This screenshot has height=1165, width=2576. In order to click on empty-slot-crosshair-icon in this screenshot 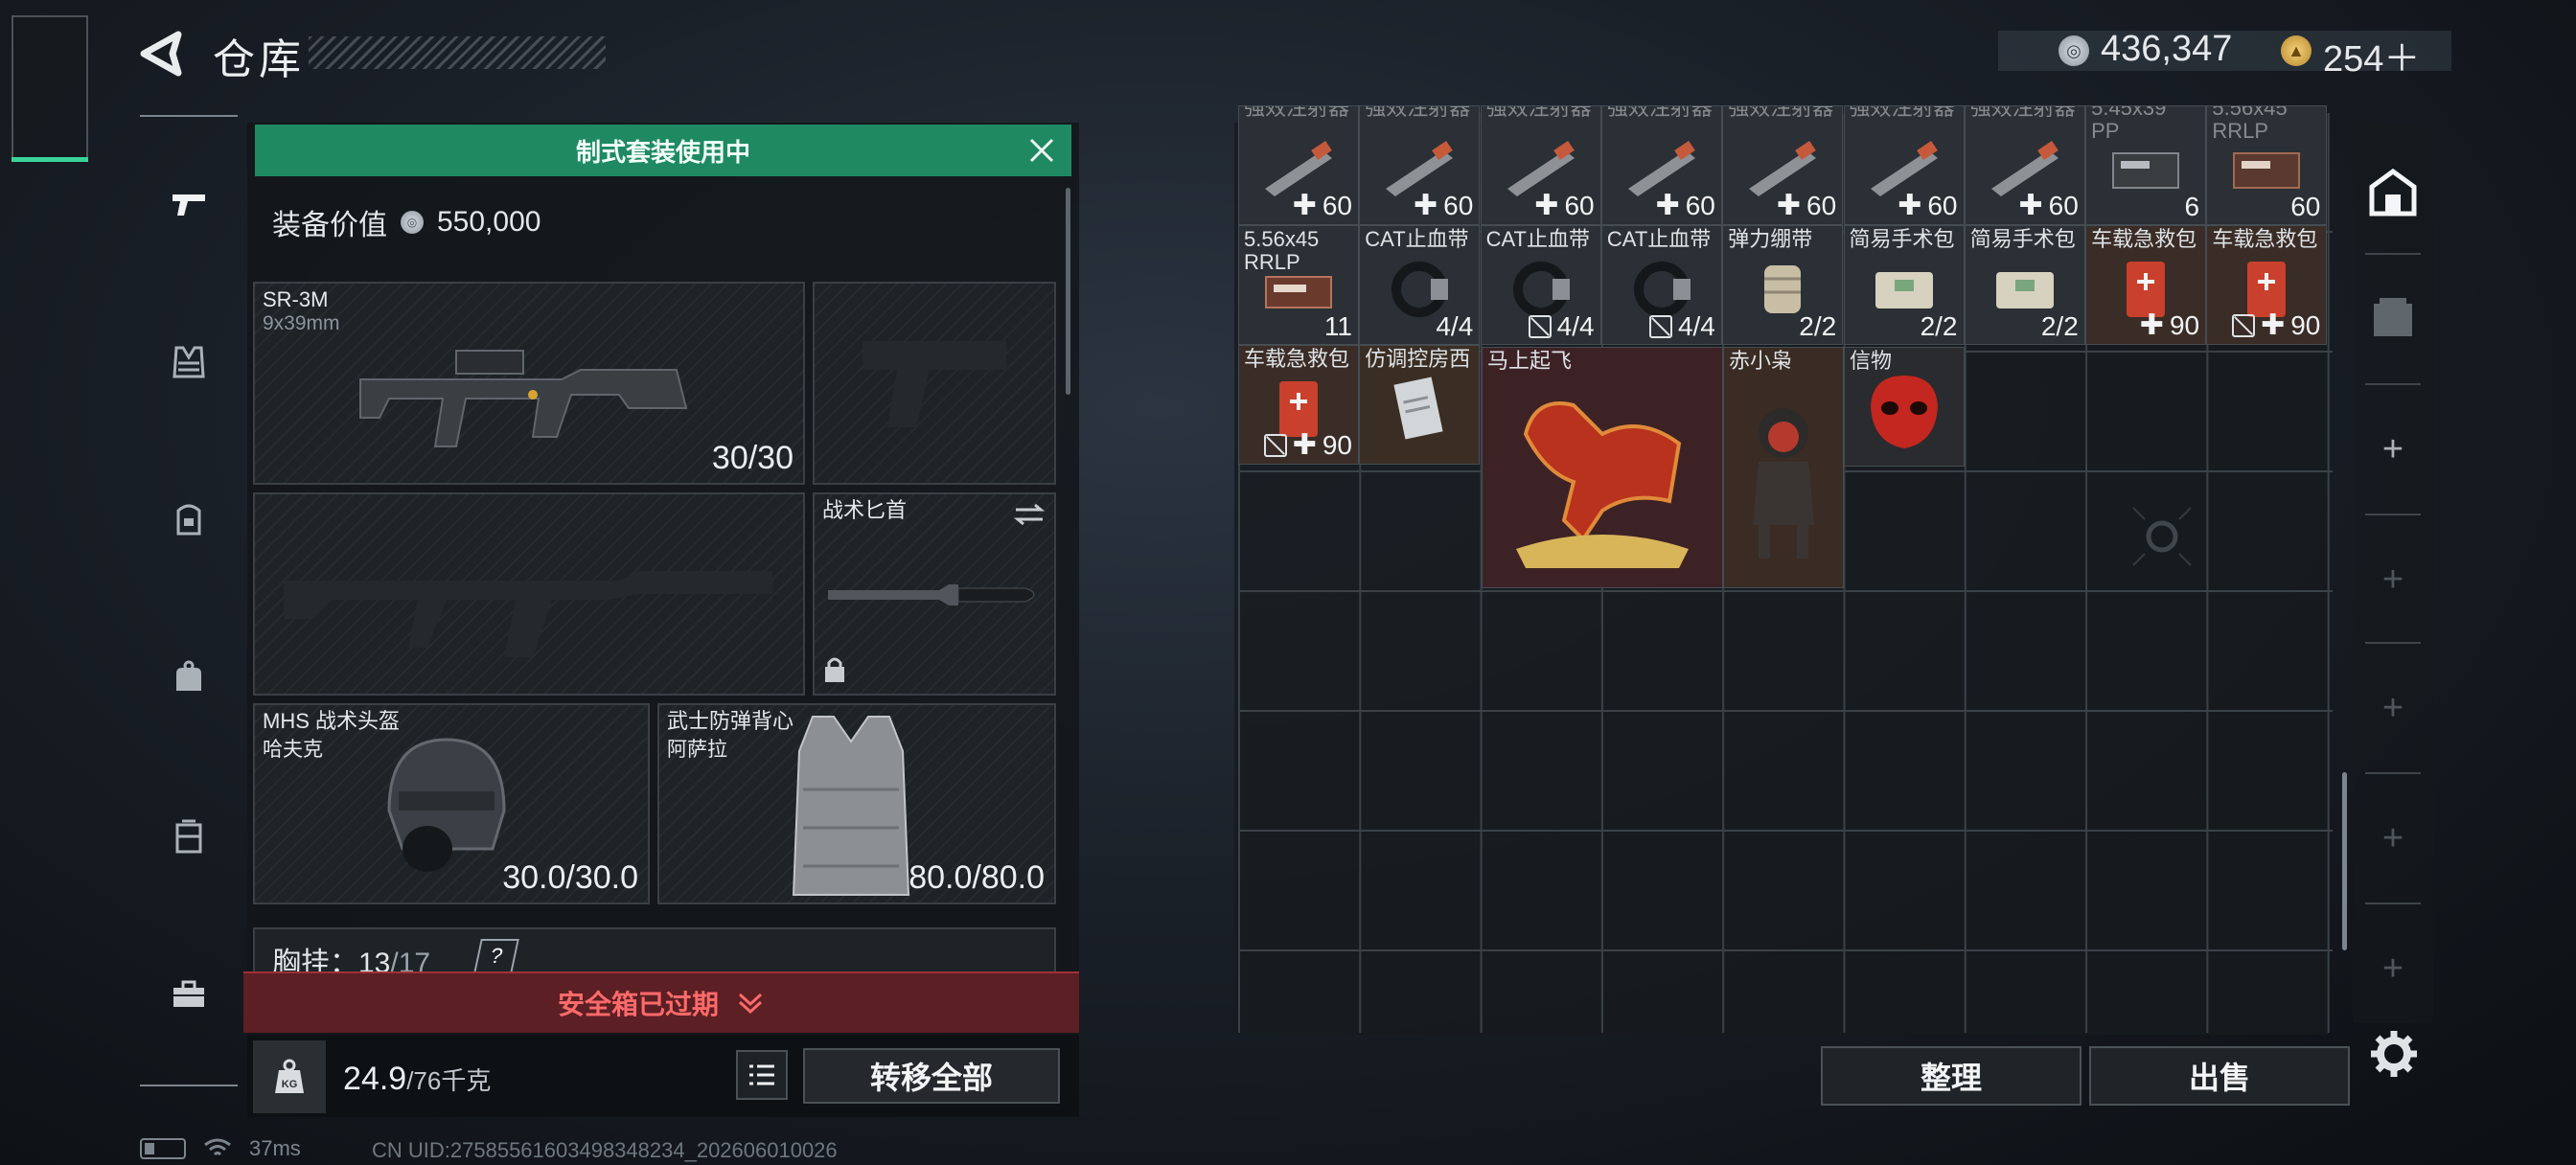, I will do `click(2162, 537)`.